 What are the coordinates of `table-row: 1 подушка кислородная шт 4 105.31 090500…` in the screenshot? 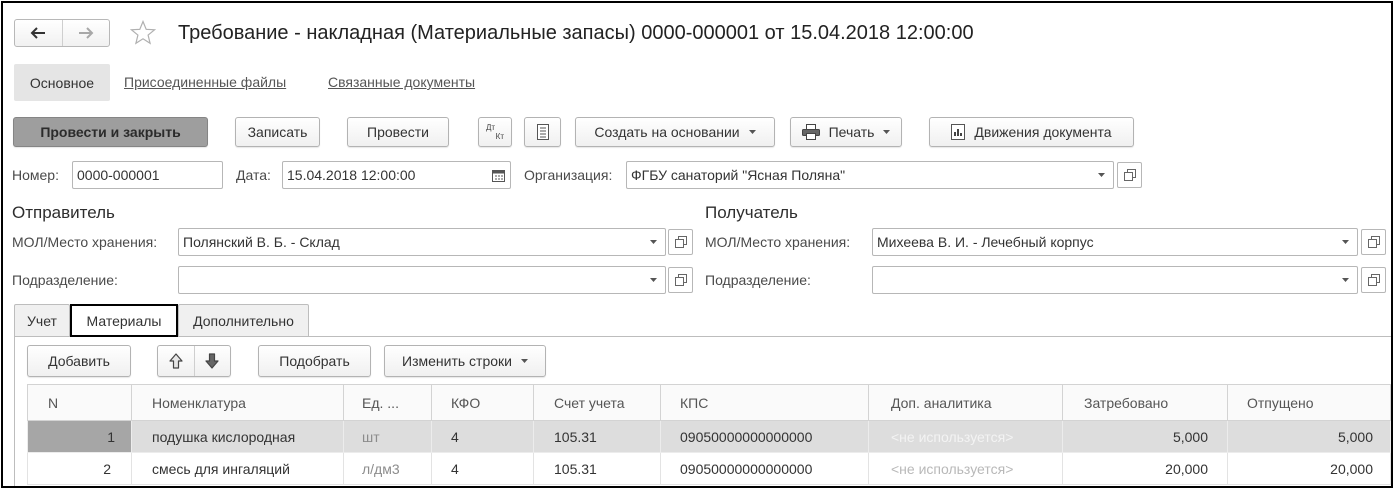 It's located at (709, 436).